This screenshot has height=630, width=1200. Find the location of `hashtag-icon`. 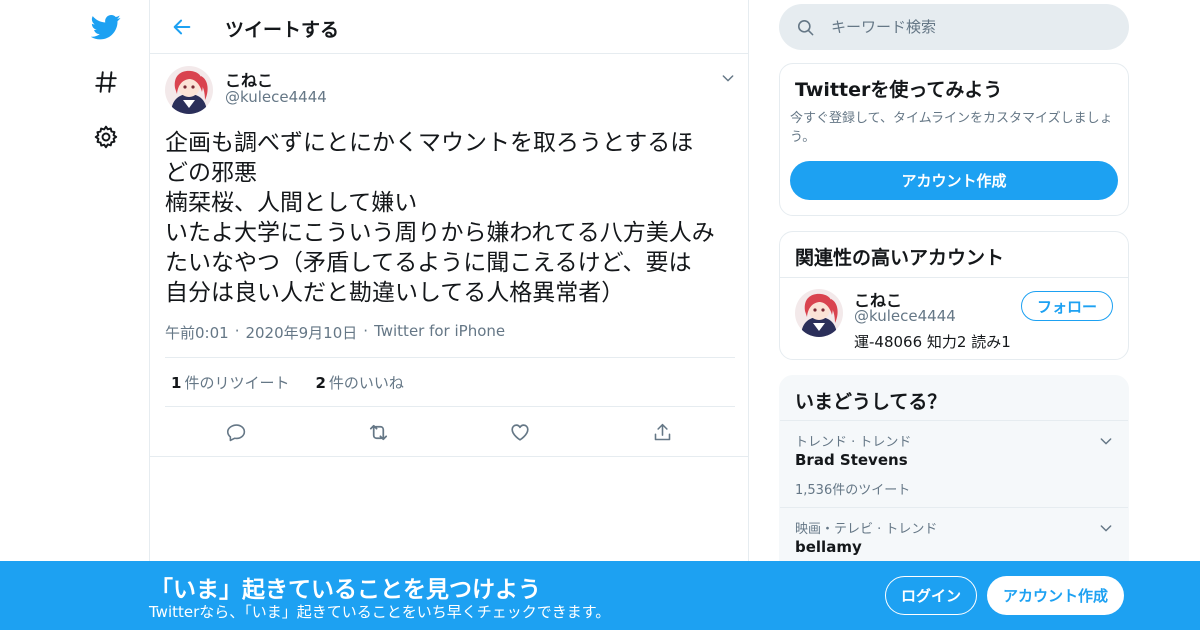

hashtag-icon is located at coordinates (106, 82).